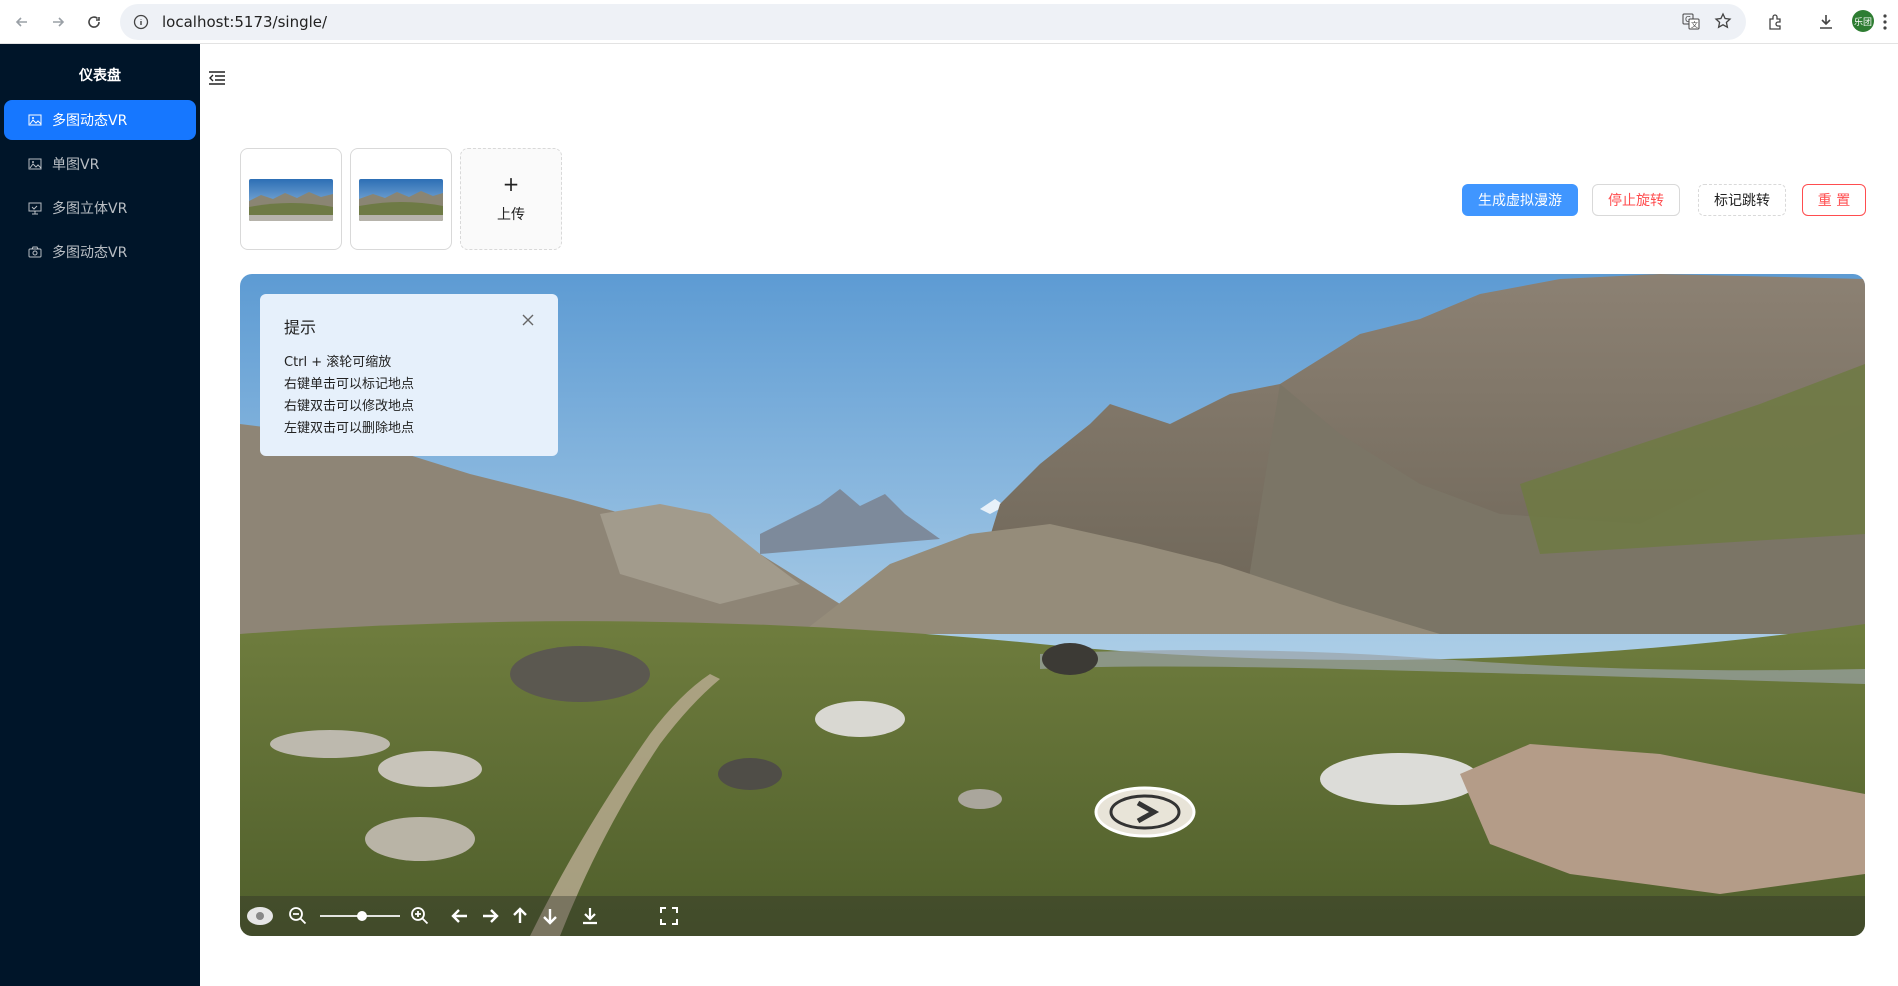 The image size is (1898, 986). Describe the element at coordinates (300, 327) in the screenshot. I see `tip-title: 提示` at that location.